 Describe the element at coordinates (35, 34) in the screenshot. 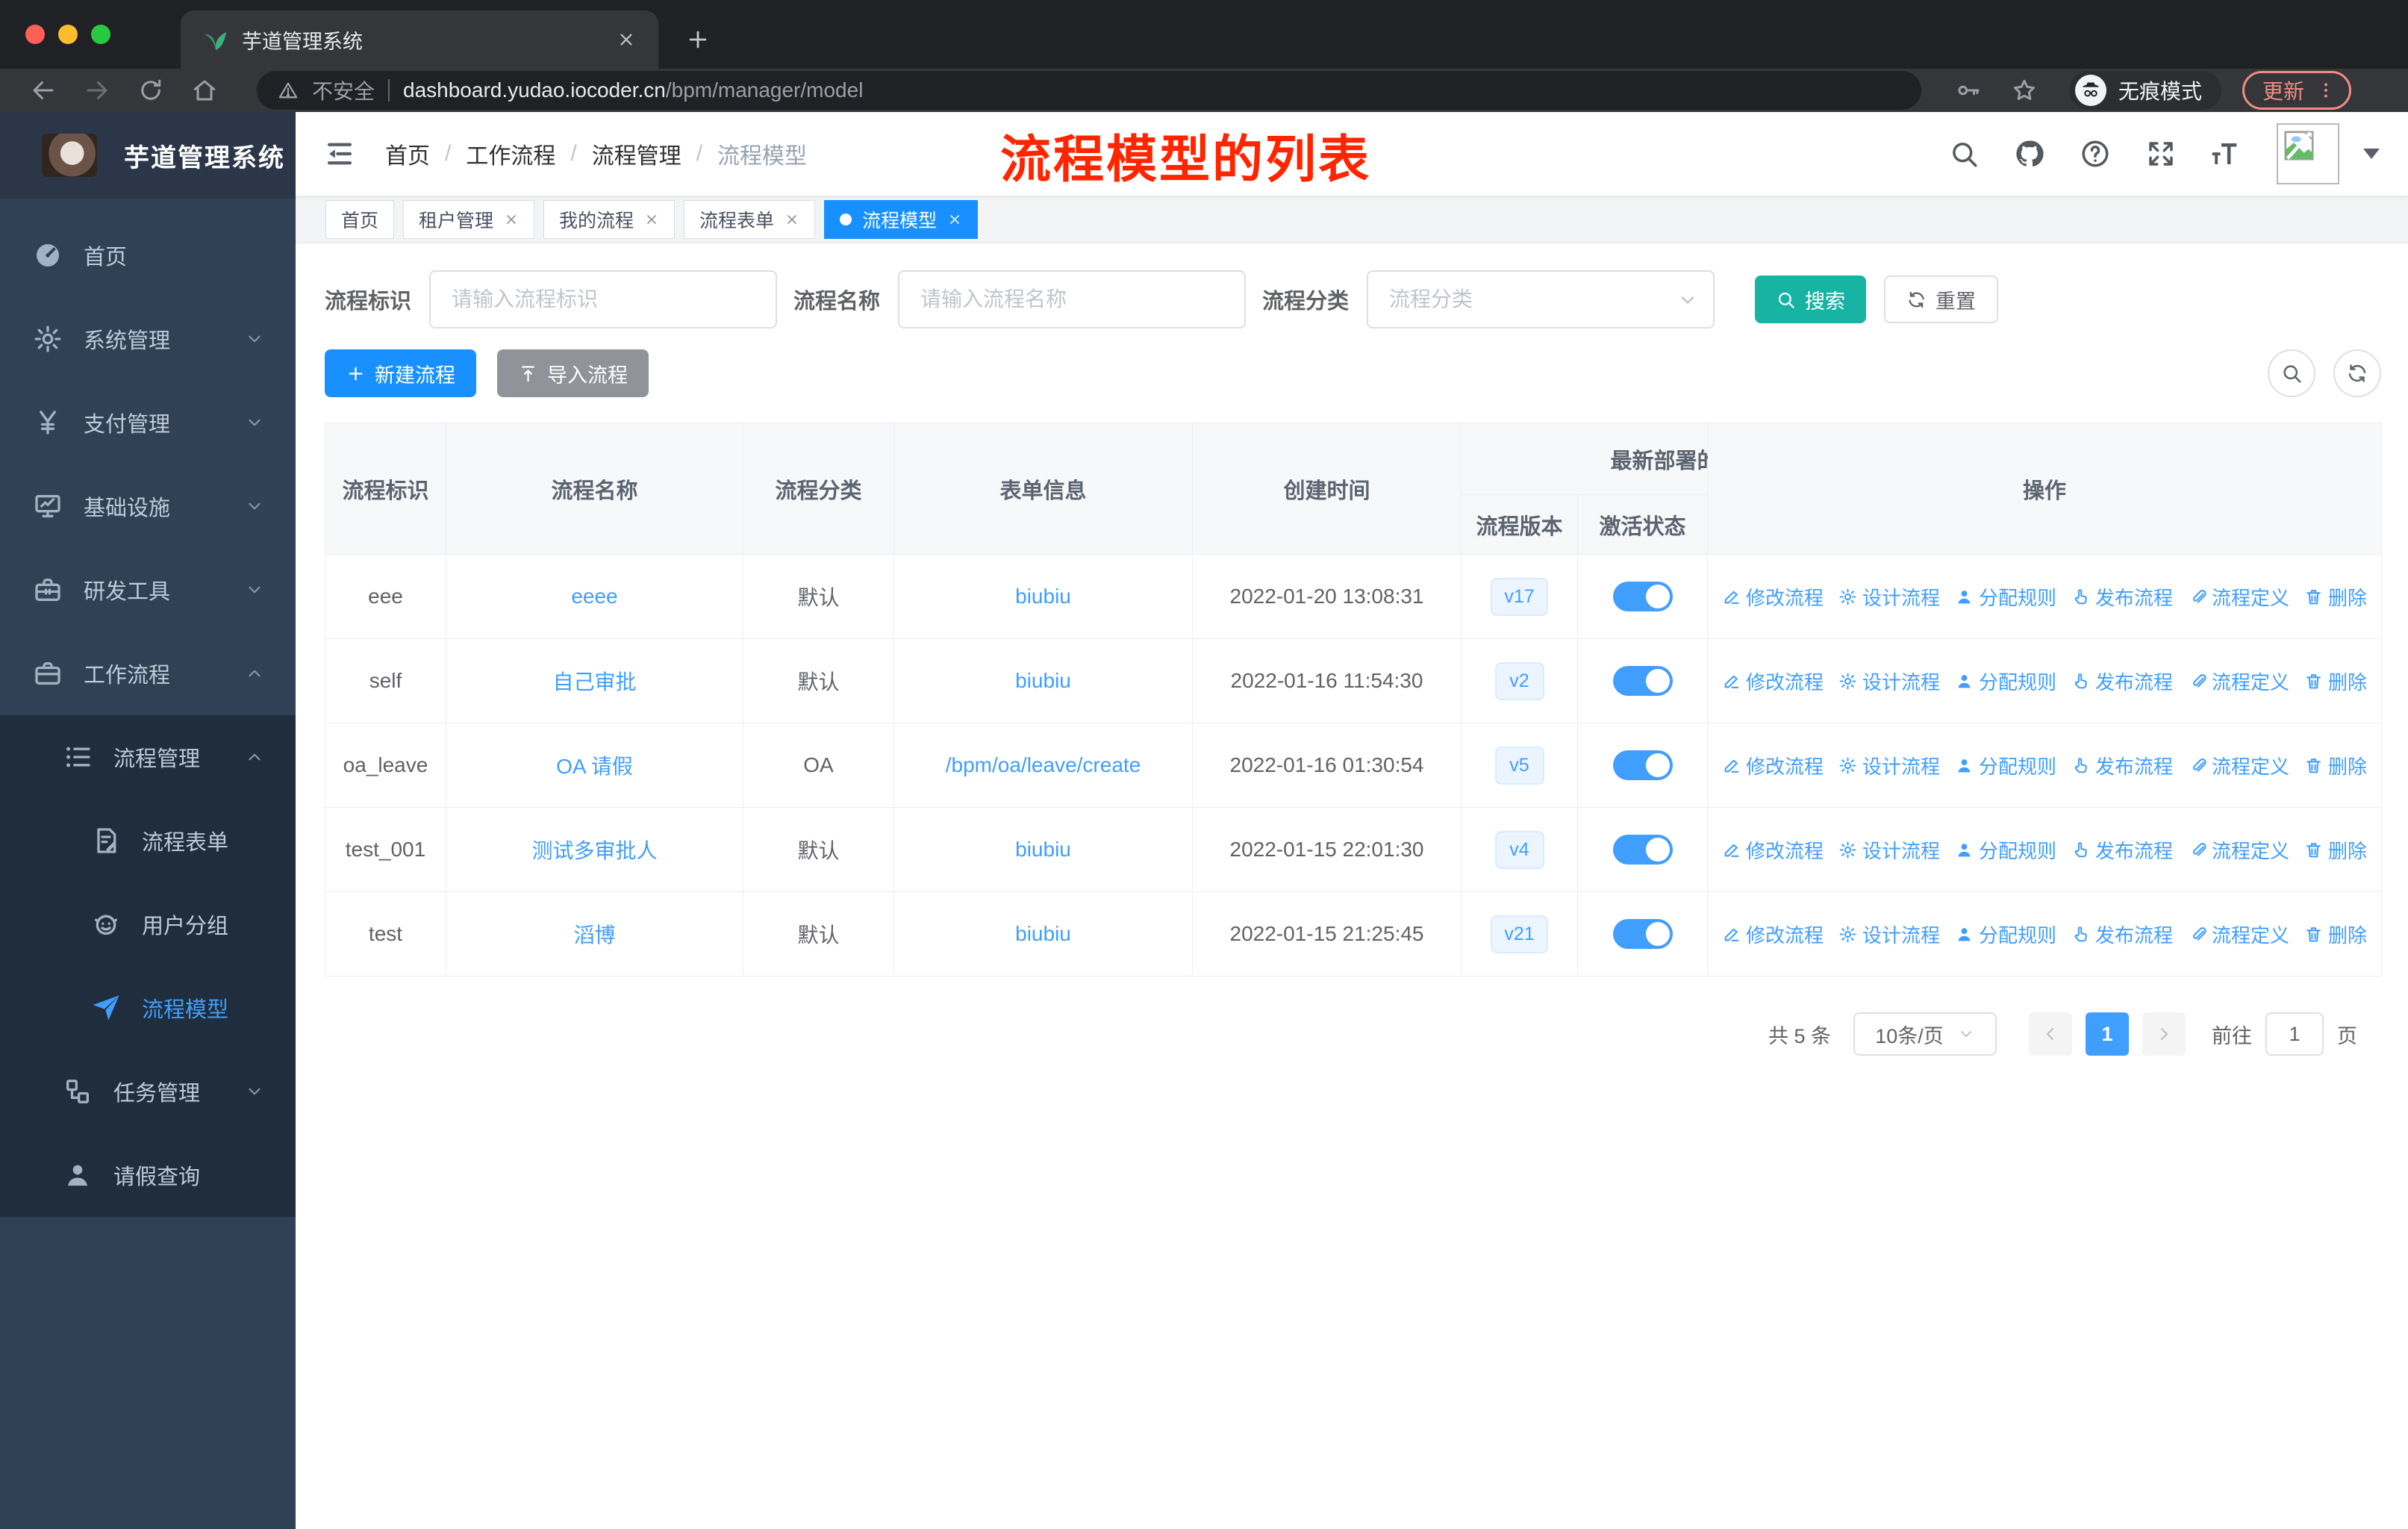

I see `close-window-button` at that location.